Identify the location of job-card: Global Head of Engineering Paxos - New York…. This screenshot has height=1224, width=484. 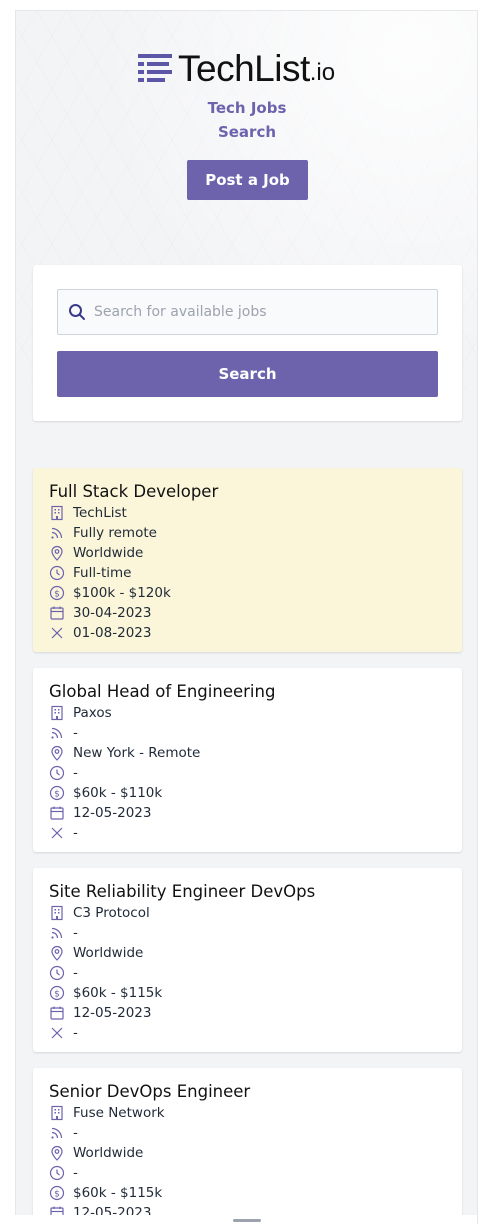
(247, 760).